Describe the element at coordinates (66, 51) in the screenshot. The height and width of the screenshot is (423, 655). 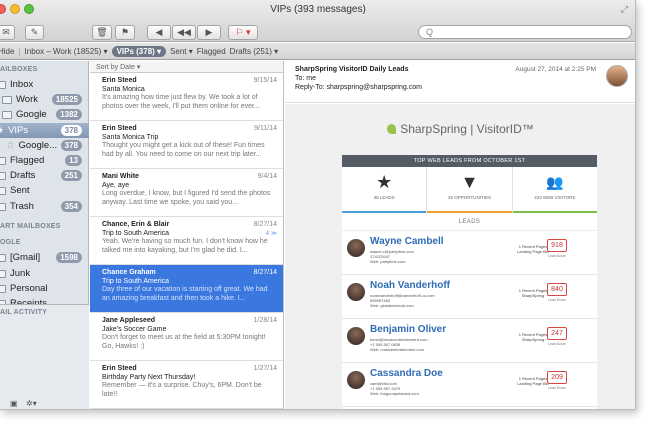
I see `fav-inbox-work: Inbox – Work (18525) ▾` at that location.